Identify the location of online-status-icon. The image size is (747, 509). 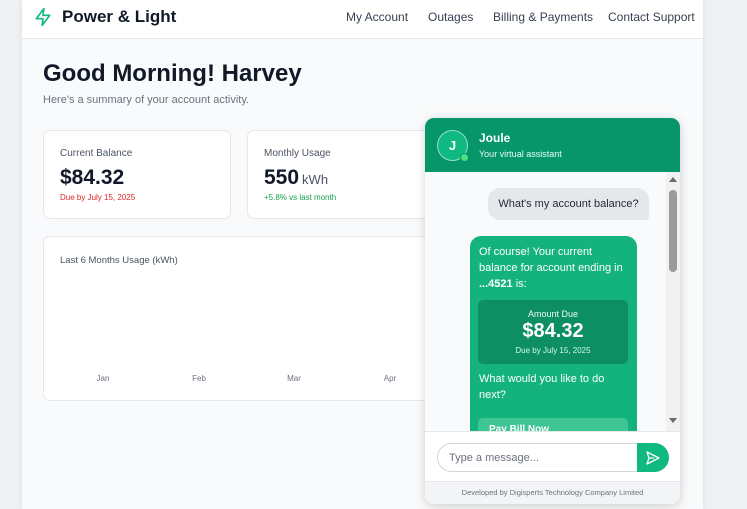
(464, 157).